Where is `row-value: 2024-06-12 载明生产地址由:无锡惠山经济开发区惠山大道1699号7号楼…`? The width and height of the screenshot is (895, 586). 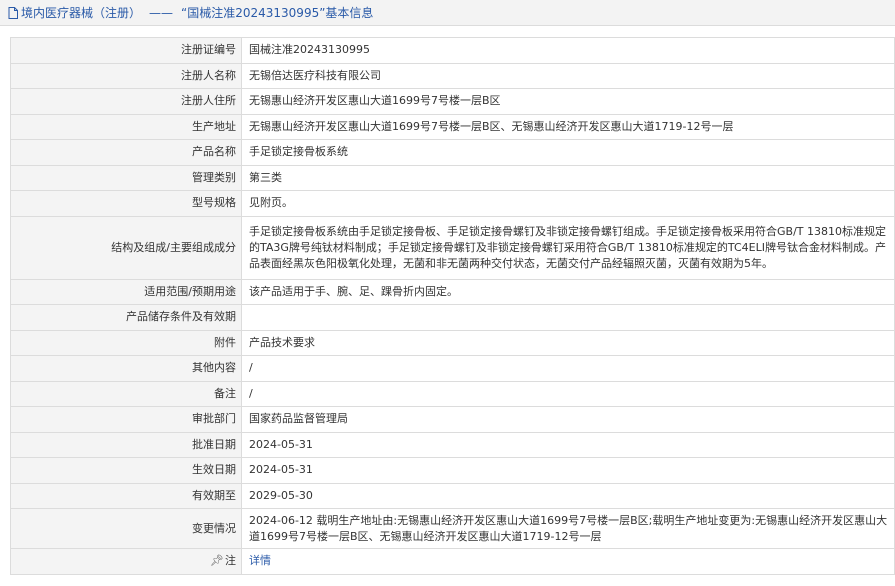
row-value: 2024-06-12 载明生产地址由:无锡惠山经济开发区惠山大道1699号7号楼… is located at coordinates (568, 528).